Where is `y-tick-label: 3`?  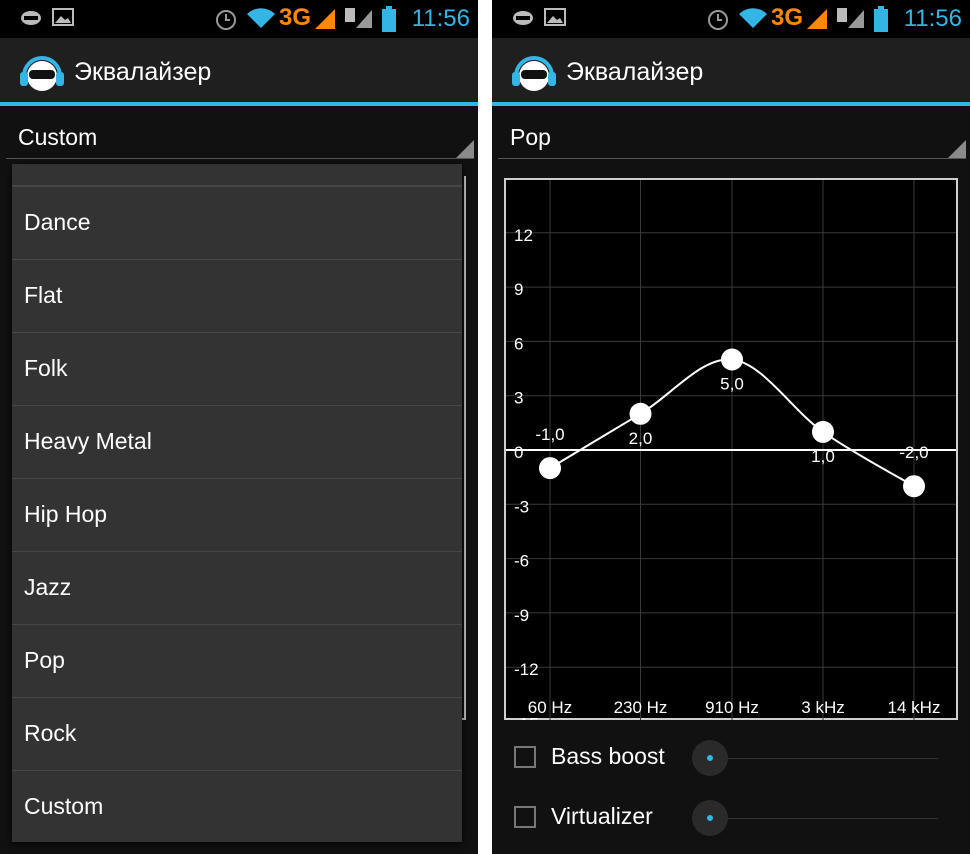 y-tick-label: 3 is located at coordinates (518, 398).